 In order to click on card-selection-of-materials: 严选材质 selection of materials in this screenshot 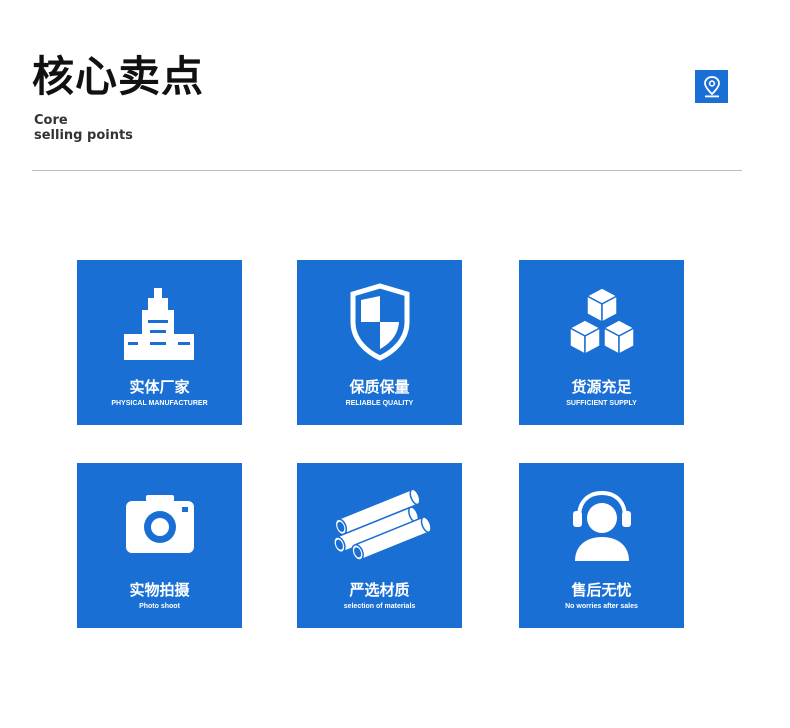, I will do `click(379, 545)`.